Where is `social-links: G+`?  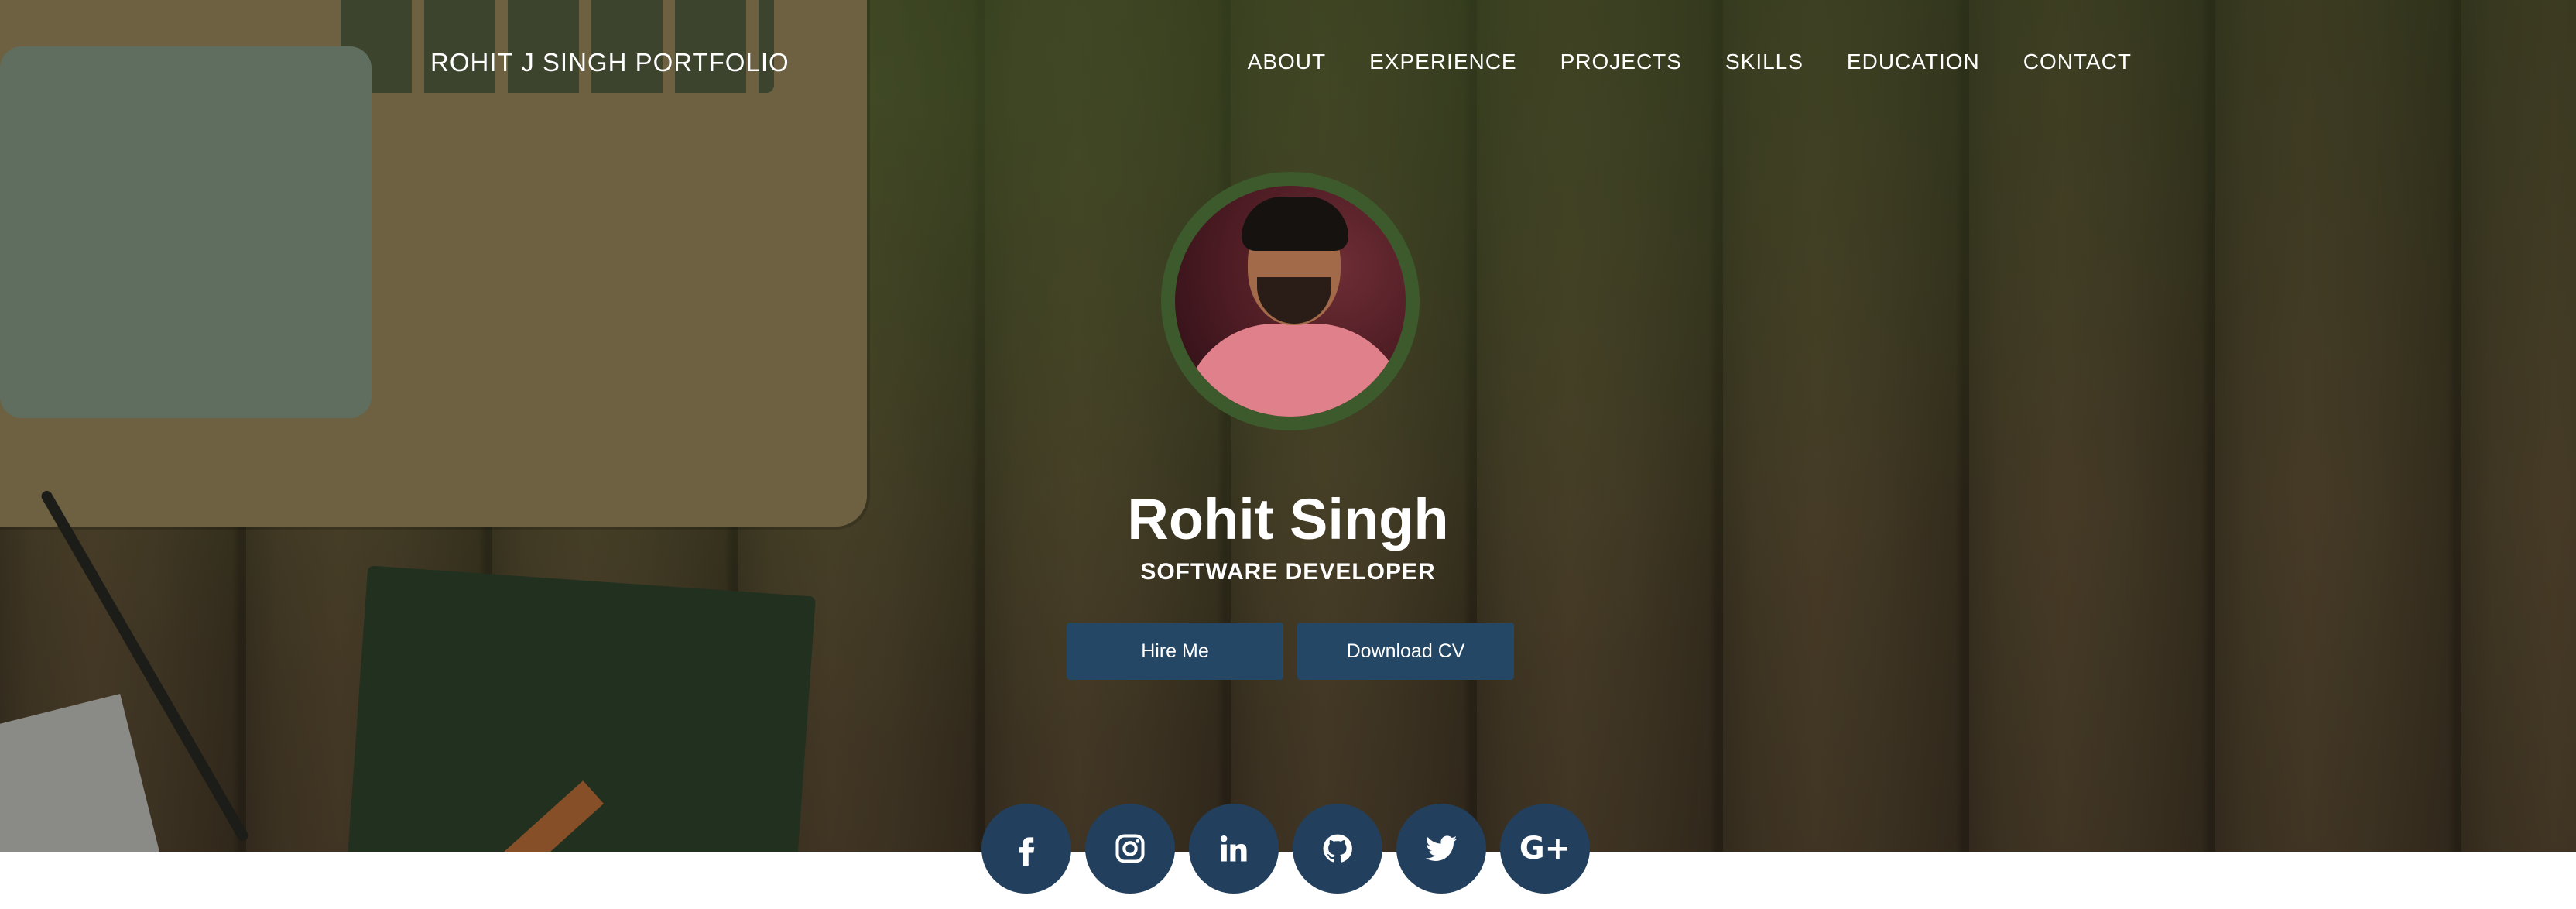 social-links: G+ is located at coordinates (1285, 849).